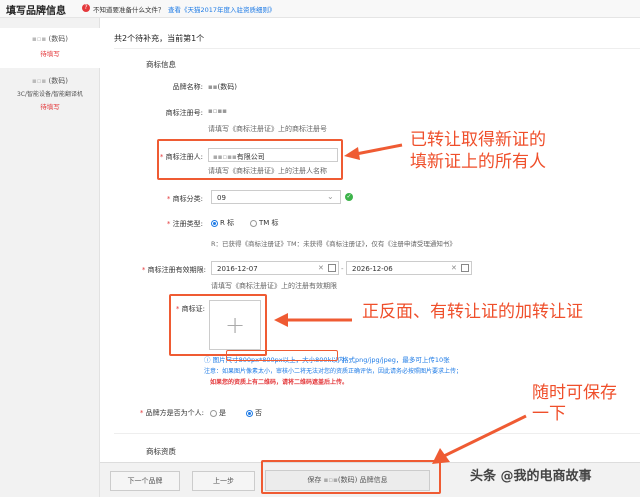 The width and height of the screenshot is (640, 497). What do you see at coordinates (161, 451) in the screenshot?
I see `qualification-title: 商标资质` at bounding box center [161, 451].